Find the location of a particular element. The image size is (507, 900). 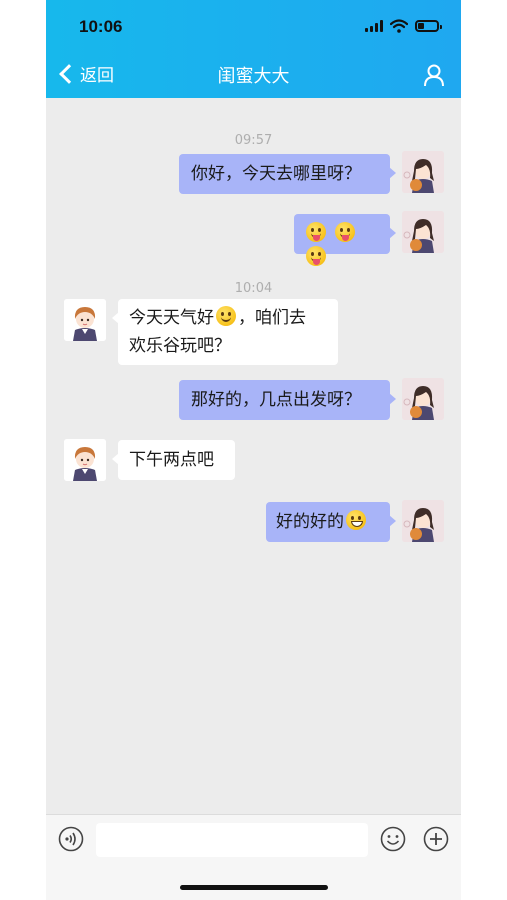

plus-icon is located at coordinates (436, 839).